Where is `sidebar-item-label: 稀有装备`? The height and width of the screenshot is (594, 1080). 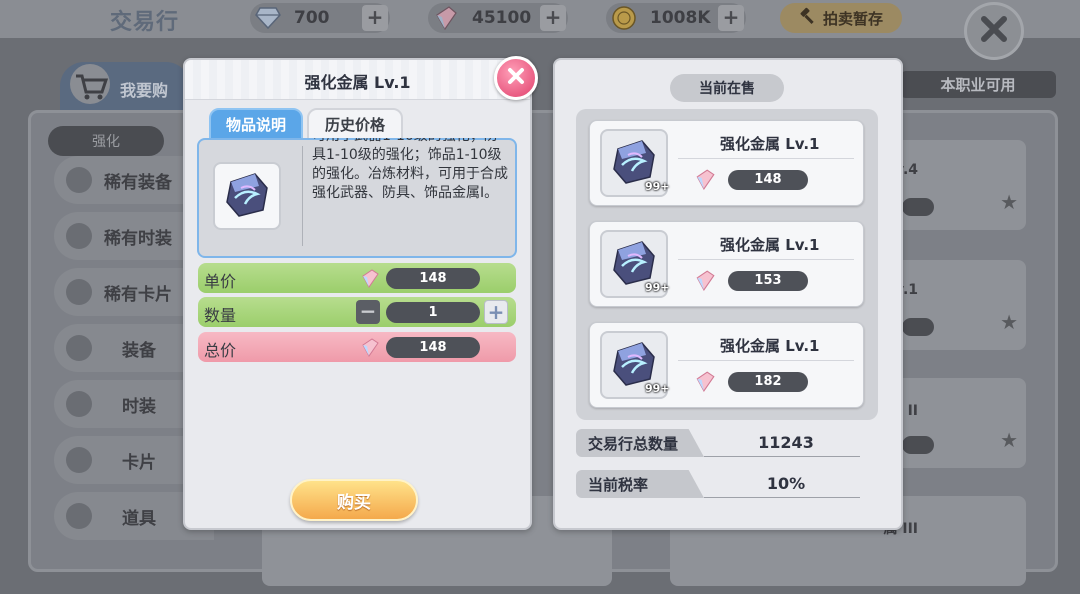 sidebar-item-label: 稀有装备 is located at coordinates (138, 182).